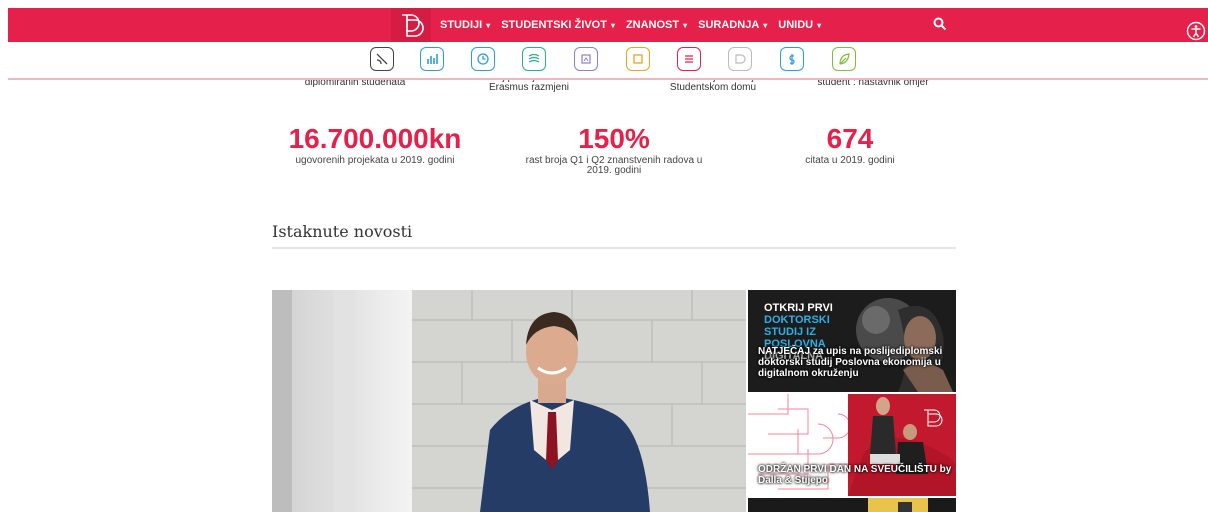  Describe the element at coordinates (689, 59) in the screenshot. I see `document-icon` at that location.